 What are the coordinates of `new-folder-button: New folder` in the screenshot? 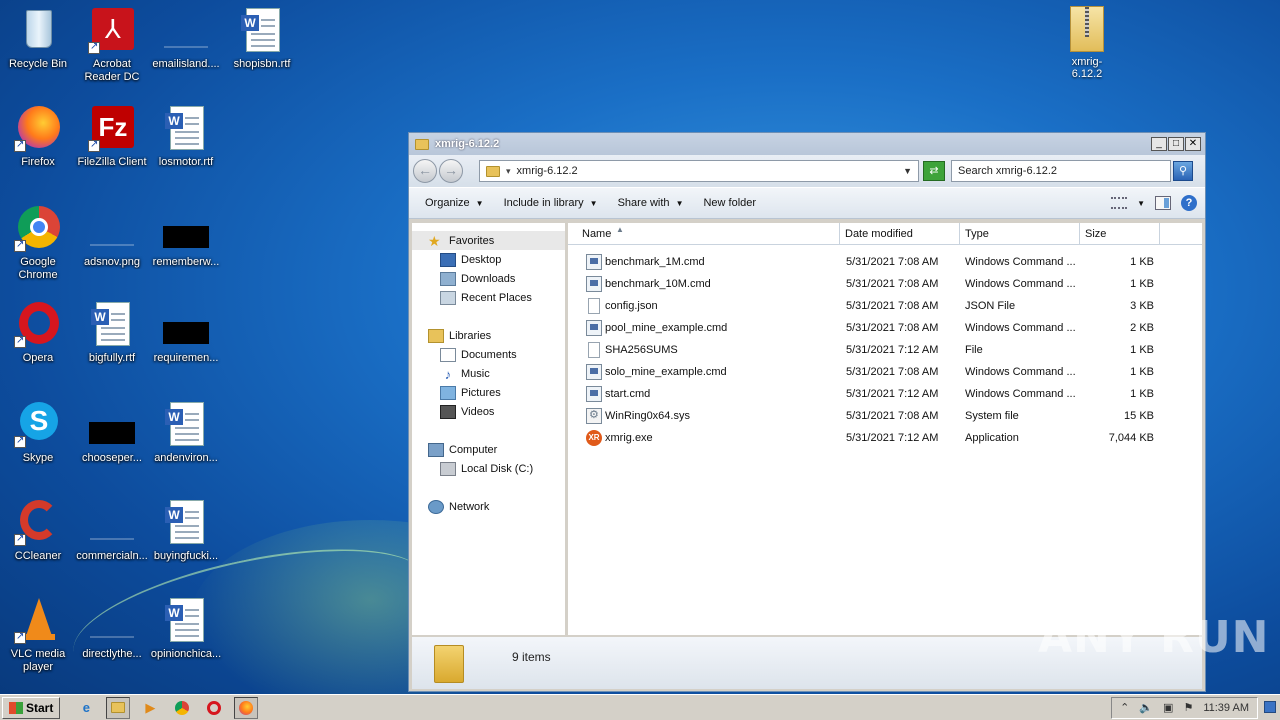 It's located at (729, 203).